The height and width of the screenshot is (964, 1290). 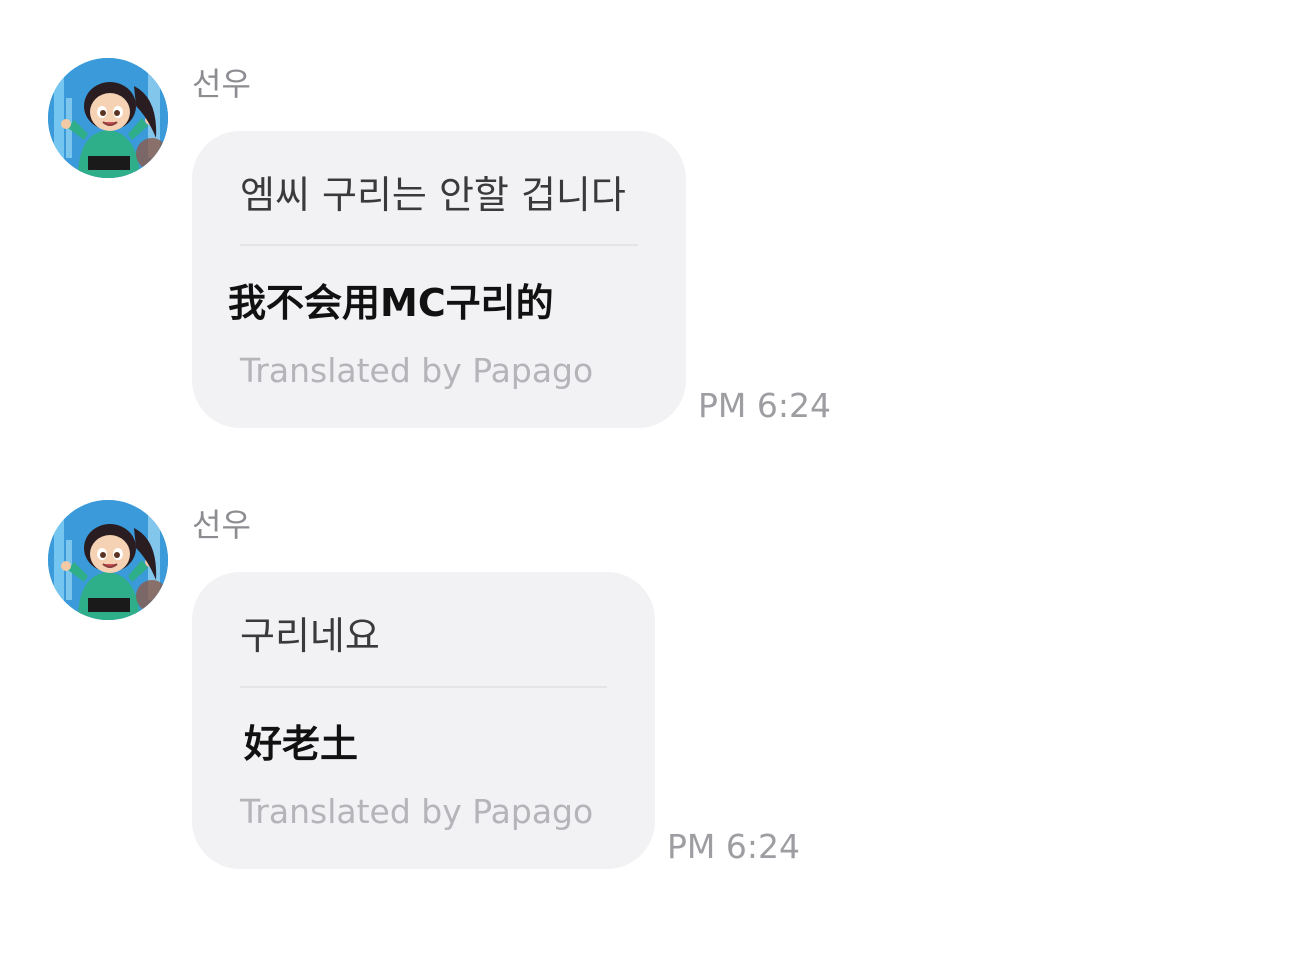 I want to click on translated-text: 好老土, so click(x=301, y=744).